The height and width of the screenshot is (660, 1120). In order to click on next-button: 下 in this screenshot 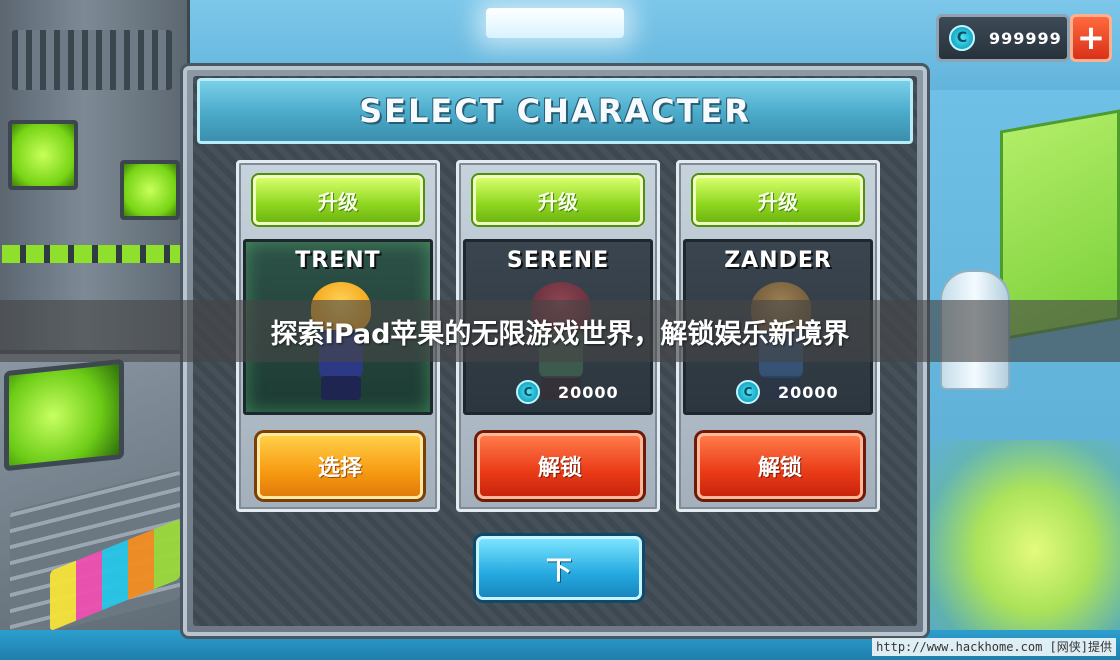, I will do `click(559, 568)`.